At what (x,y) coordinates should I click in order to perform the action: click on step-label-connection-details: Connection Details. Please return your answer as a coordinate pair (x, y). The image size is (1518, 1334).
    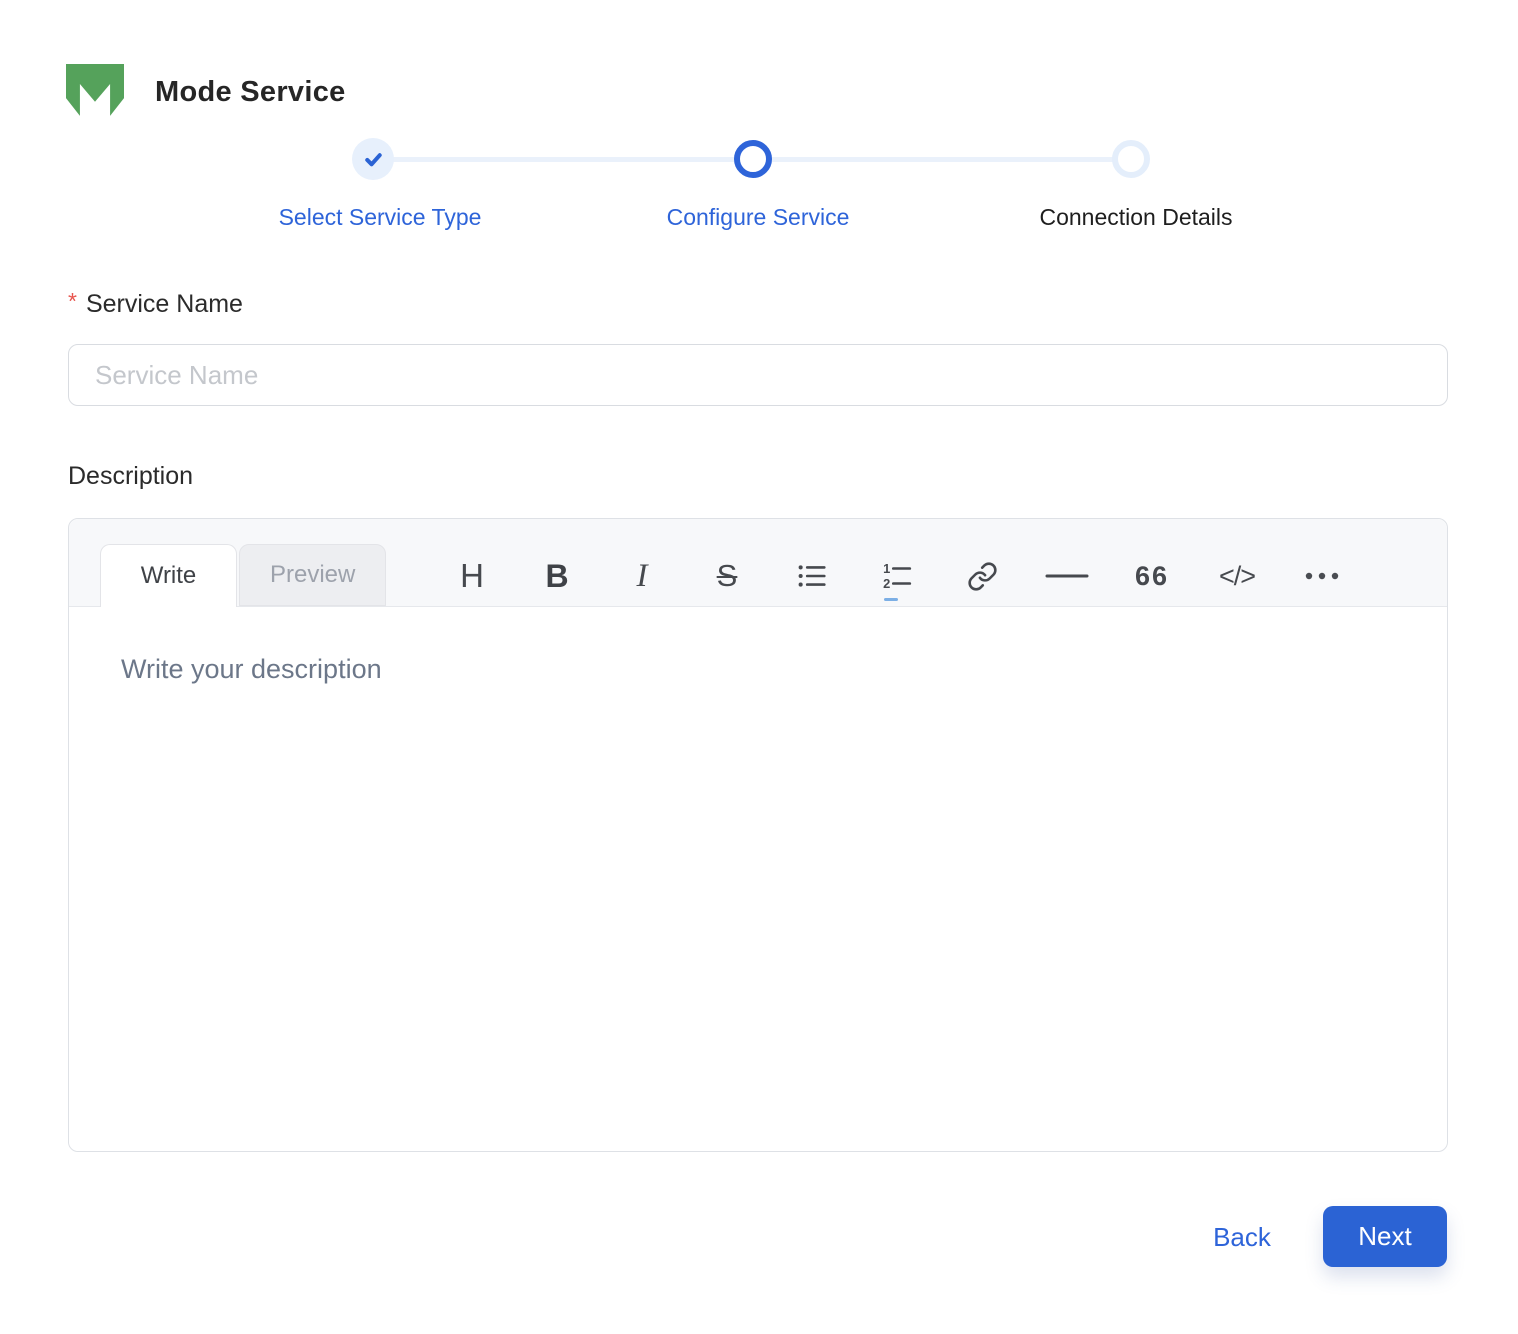
    Looking at the image, I should click on (1136, 217).